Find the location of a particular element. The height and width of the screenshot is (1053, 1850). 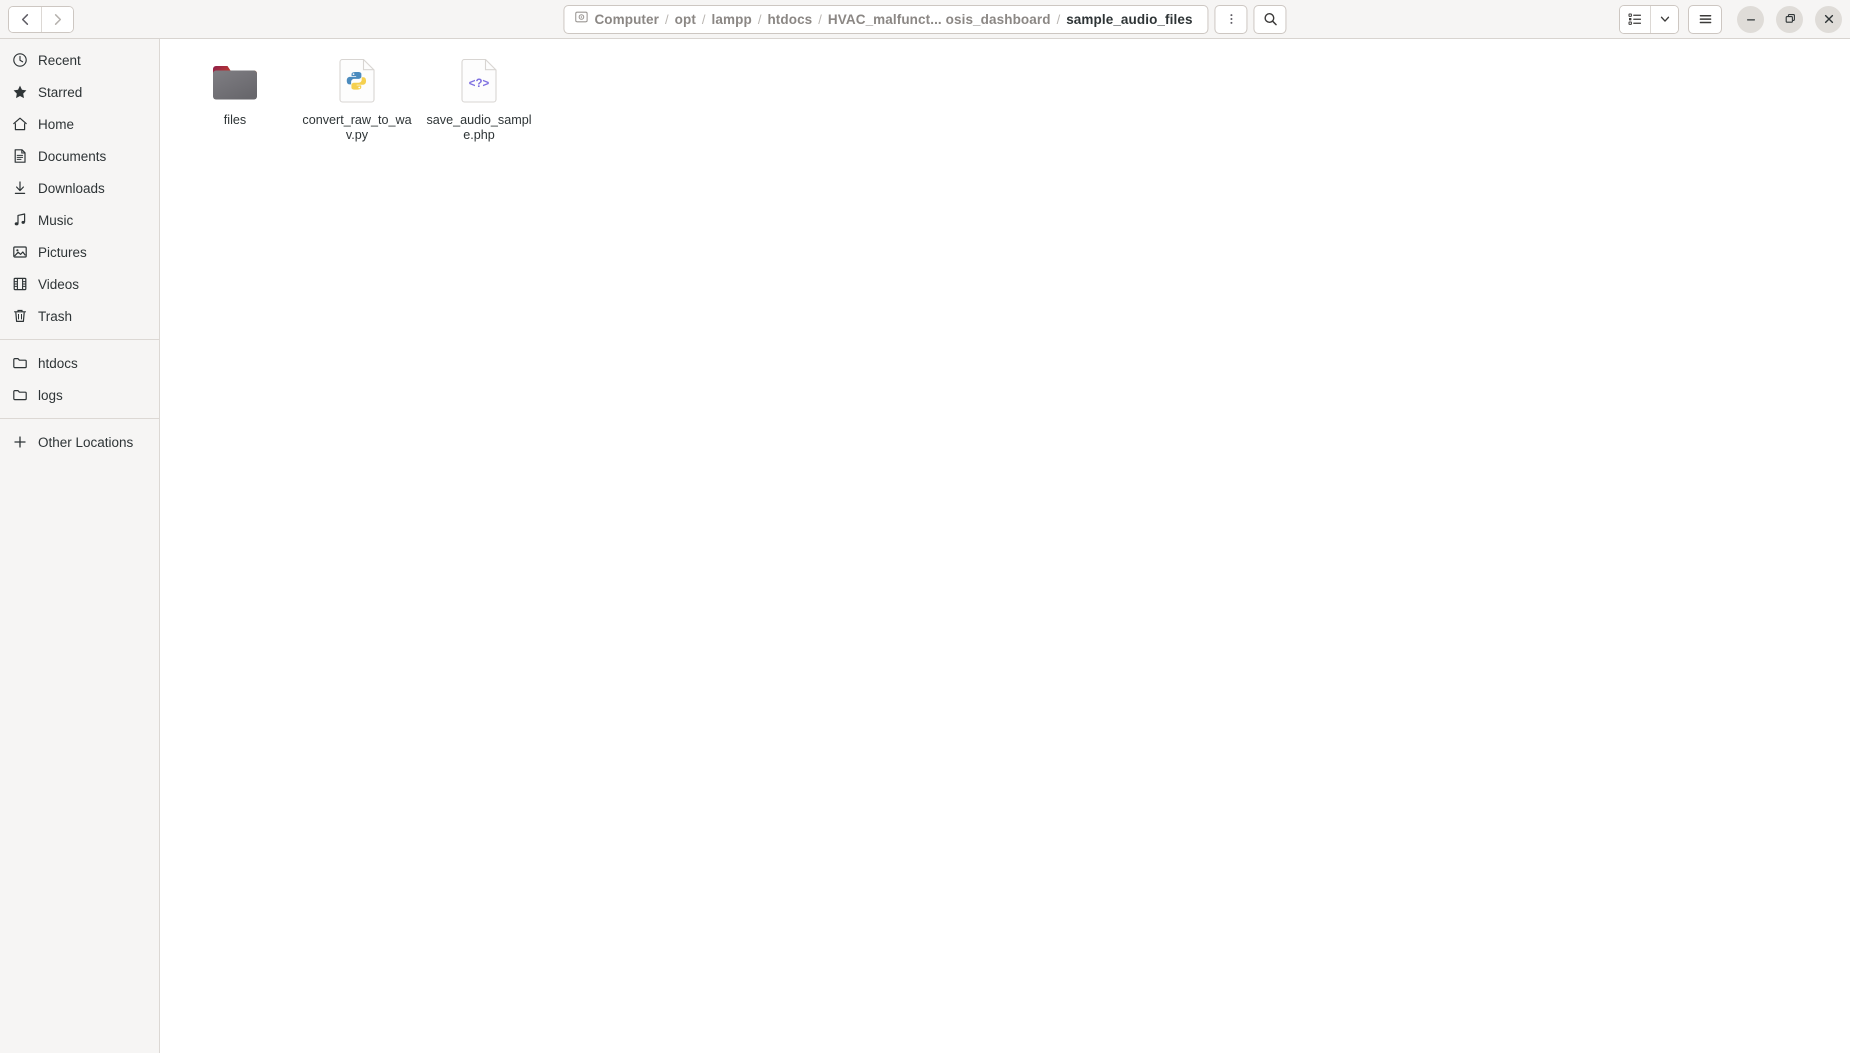

header-right-controls is located at coordinates (1730, 19).